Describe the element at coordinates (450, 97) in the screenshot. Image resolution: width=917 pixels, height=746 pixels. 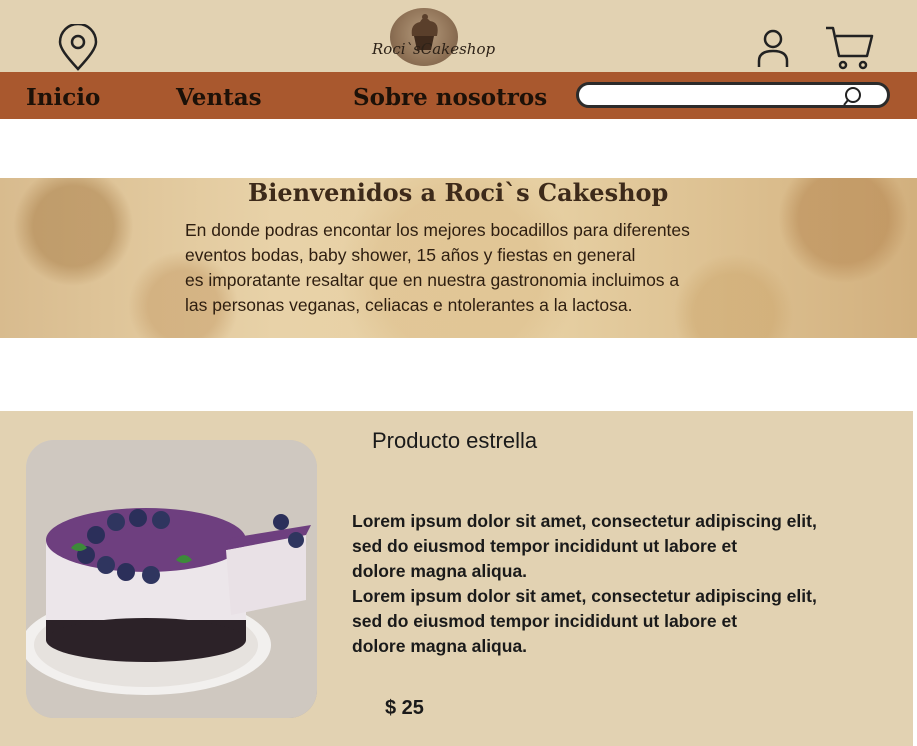
I see `nav-item-sobre-nosotros: Sobre nosotros` at that location.